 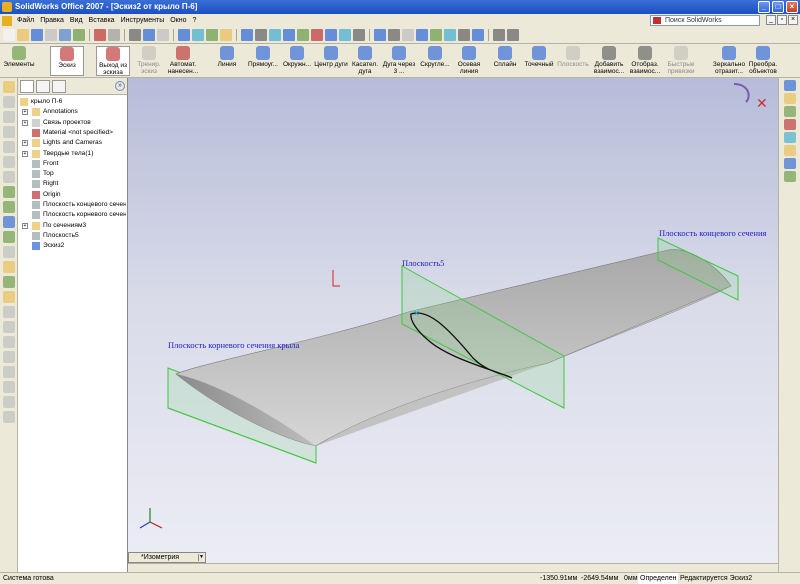 I want to click on tree-item: + Lights and Cameras, so click(x=72, y=143).